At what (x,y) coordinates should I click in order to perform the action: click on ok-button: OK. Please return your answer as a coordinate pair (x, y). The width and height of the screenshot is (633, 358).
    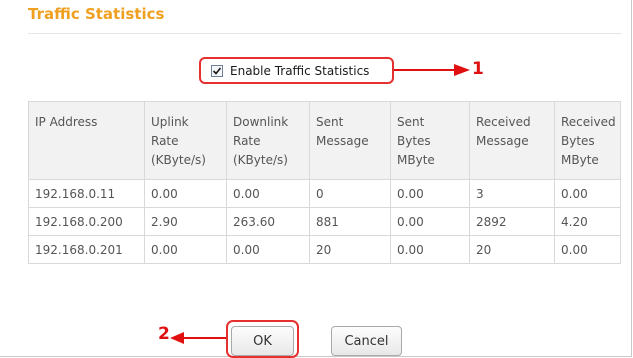
    Looking at the image, I should click on (262, 341).